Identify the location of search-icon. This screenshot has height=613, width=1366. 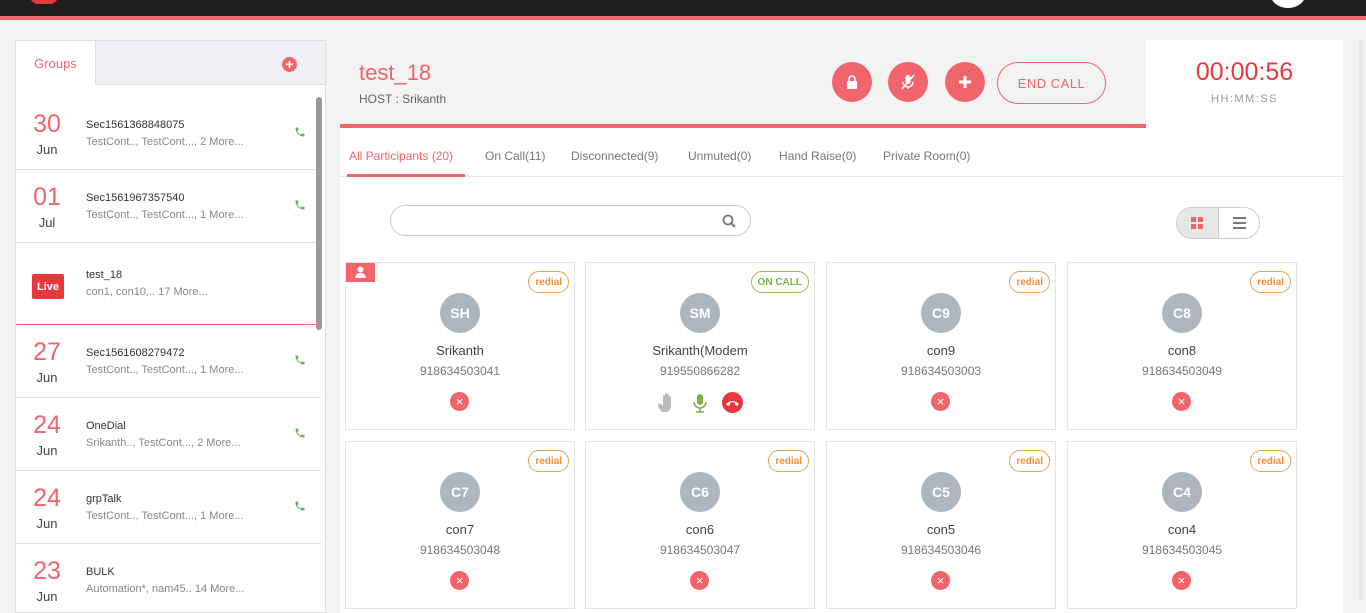
(729, 221).